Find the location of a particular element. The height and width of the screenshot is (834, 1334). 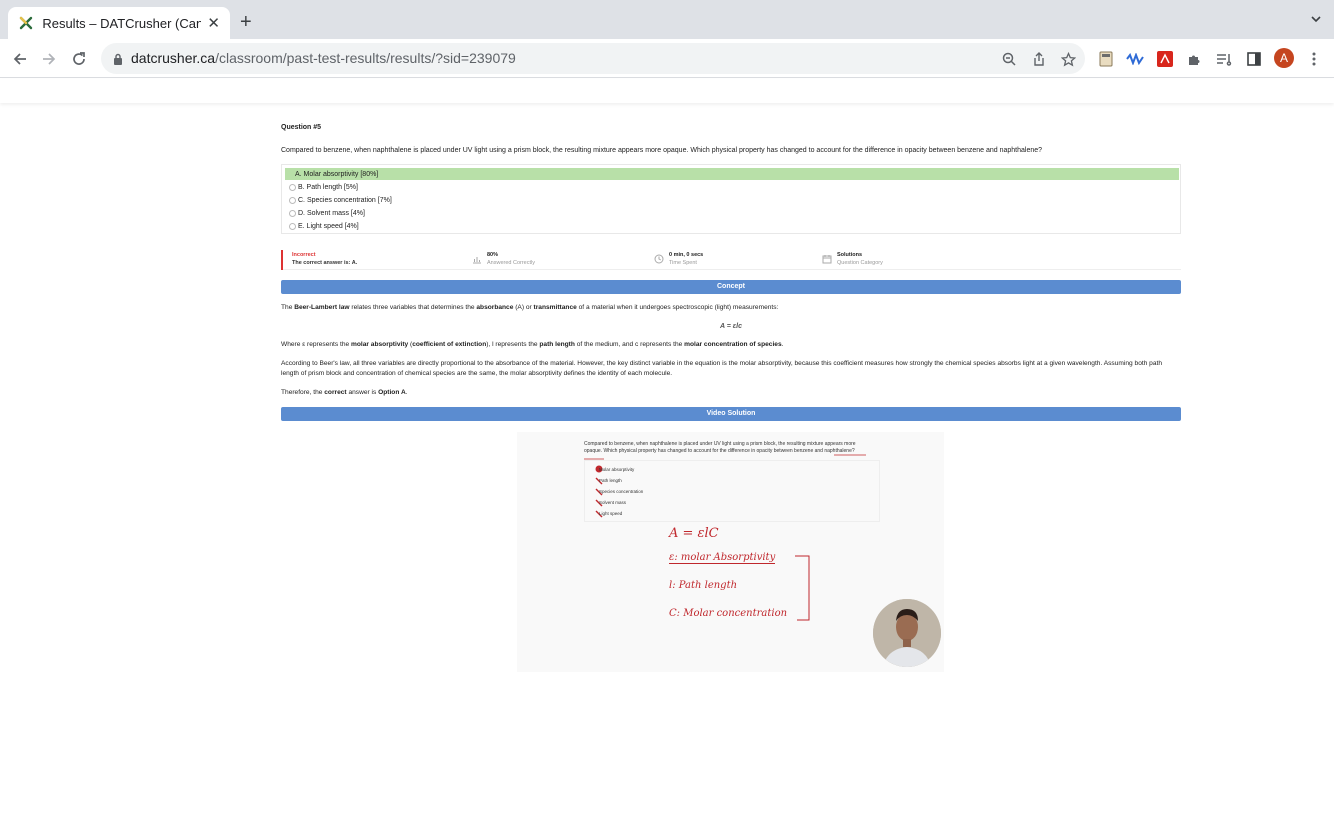

tab-title: Results – DATCrusher (Canadian is located at coordinates (122, 23).